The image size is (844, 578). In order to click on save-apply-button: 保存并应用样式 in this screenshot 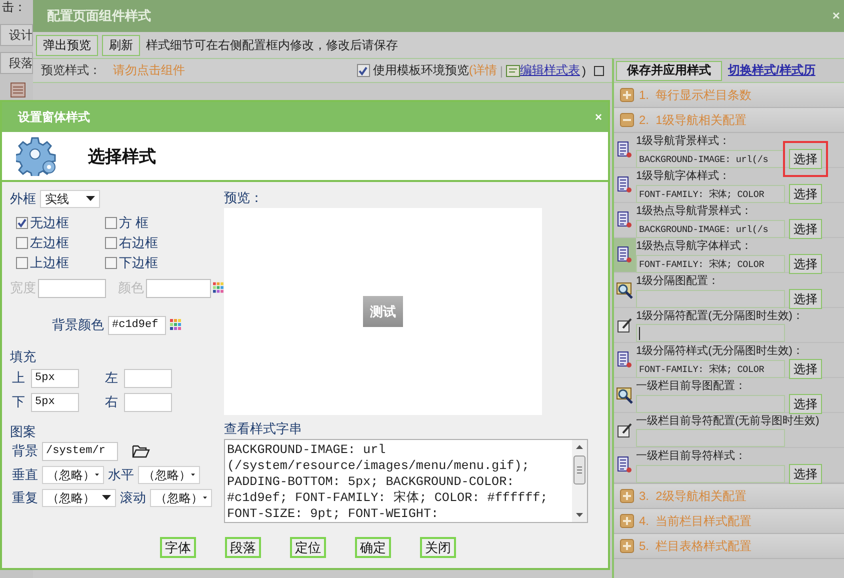, I will do `click(669, 70)`.